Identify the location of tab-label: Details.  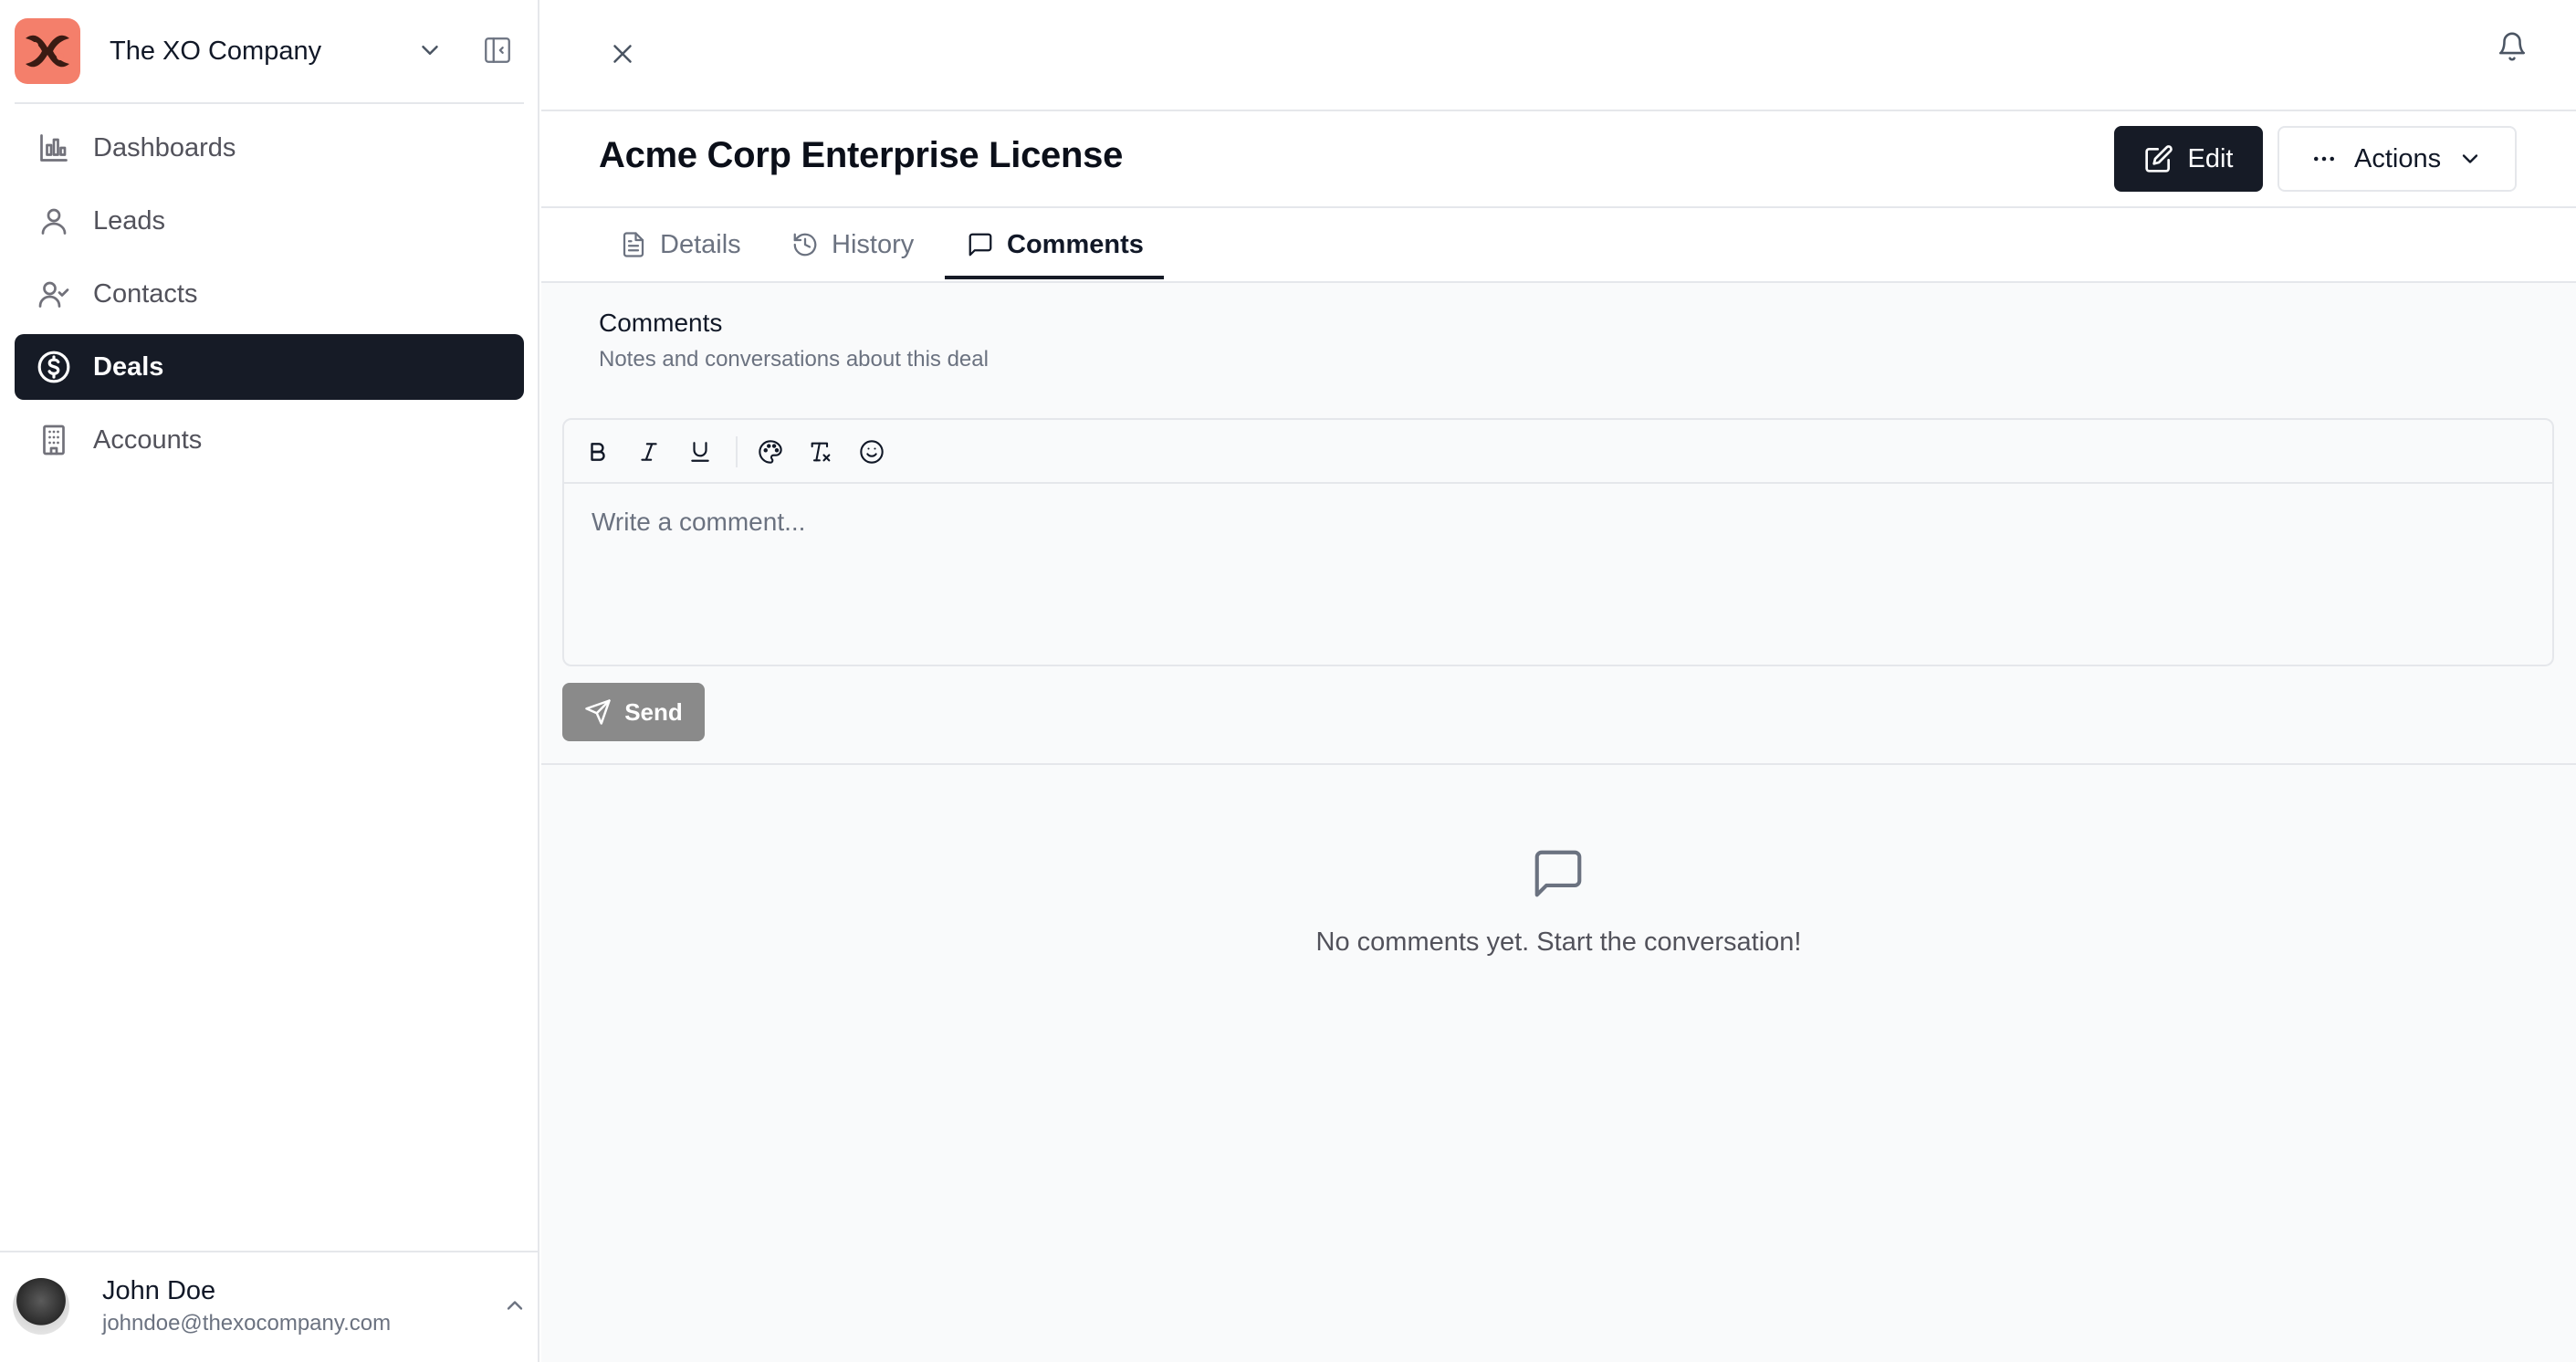
(700, 244).